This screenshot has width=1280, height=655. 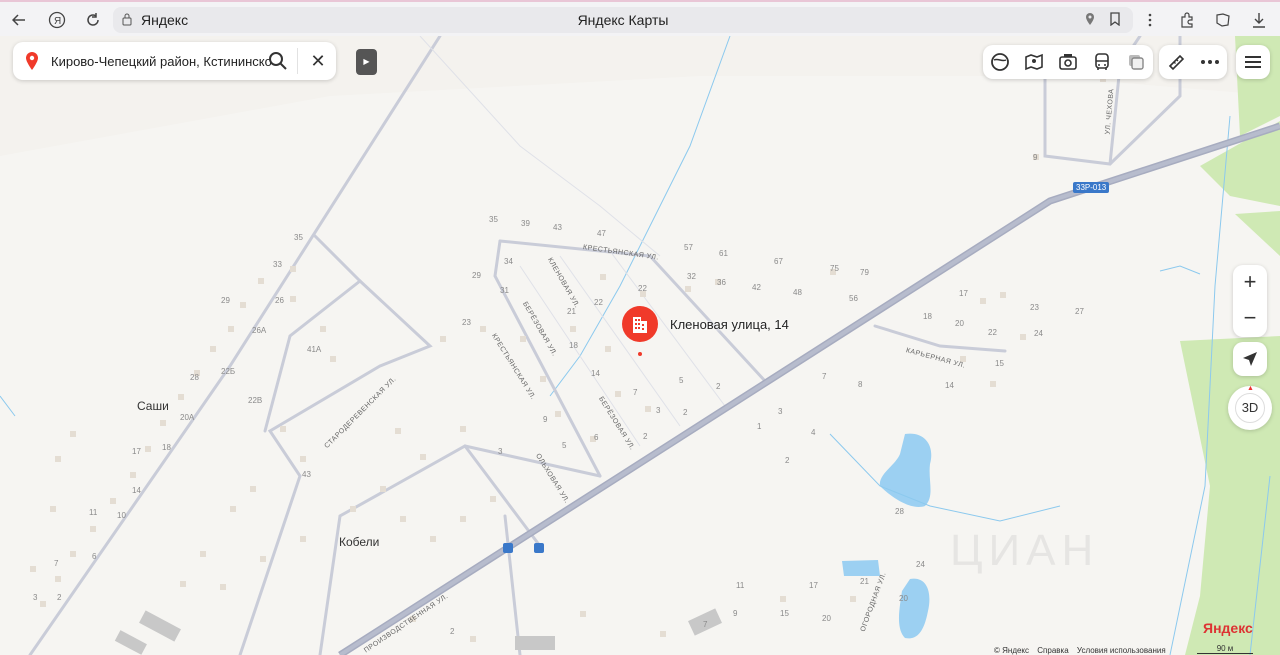 I want to click on svg-text: Я, so click(x=57, y=21).